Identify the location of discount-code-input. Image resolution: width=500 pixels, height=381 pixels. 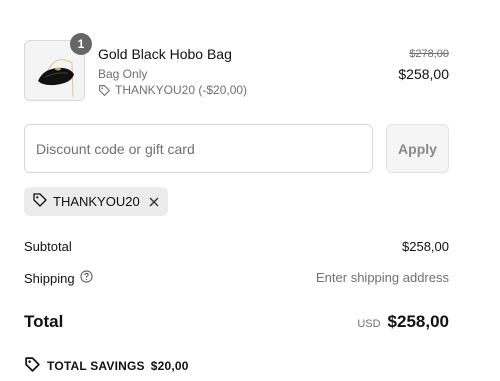
(198, 148).